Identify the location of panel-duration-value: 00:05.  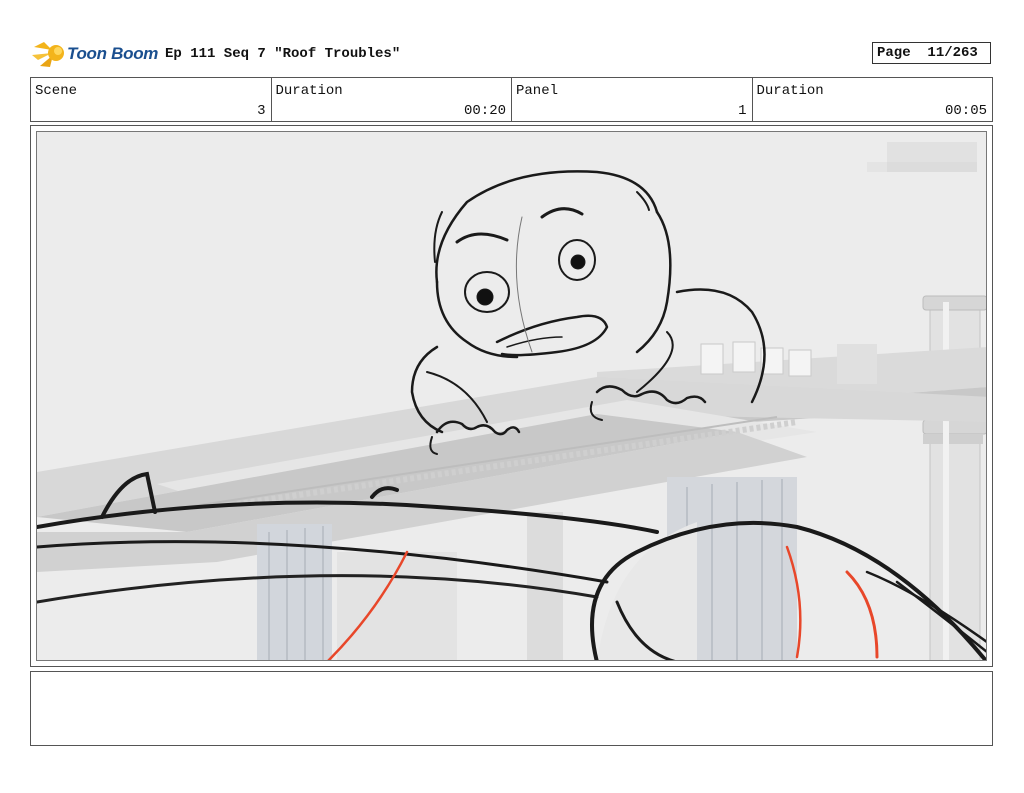
(965, 111).